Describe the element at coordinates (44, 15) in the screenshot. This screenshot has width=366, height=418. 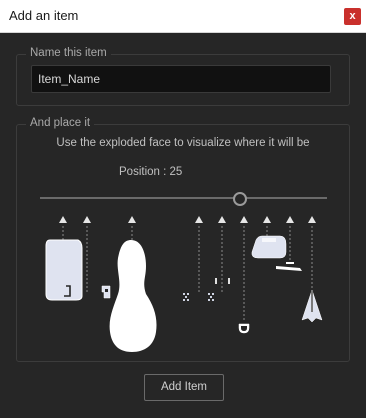
I see `window-title: Add an item` at that location.